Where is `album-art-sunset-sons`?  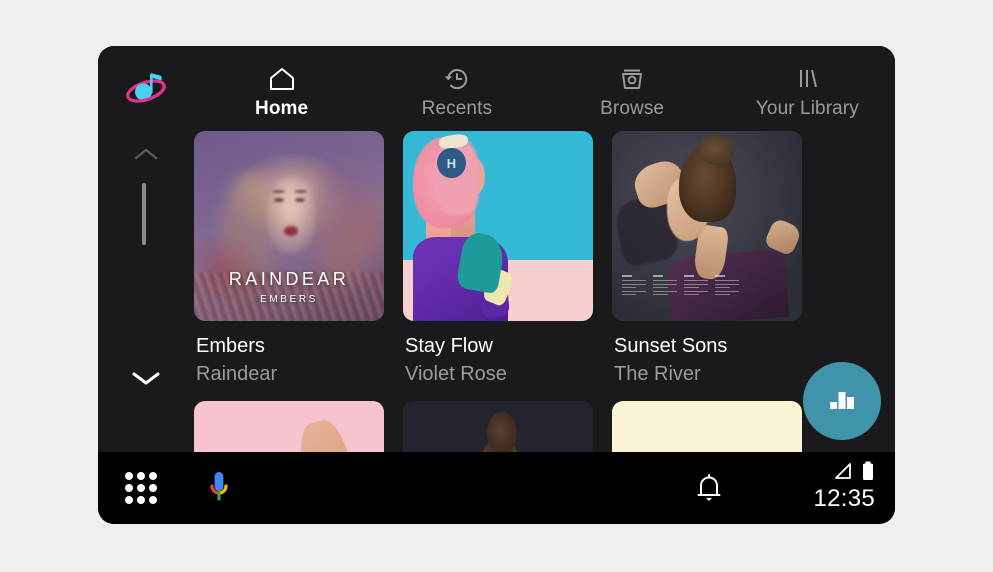 album-art-sunset-sons is located at coordinates (707, 226).